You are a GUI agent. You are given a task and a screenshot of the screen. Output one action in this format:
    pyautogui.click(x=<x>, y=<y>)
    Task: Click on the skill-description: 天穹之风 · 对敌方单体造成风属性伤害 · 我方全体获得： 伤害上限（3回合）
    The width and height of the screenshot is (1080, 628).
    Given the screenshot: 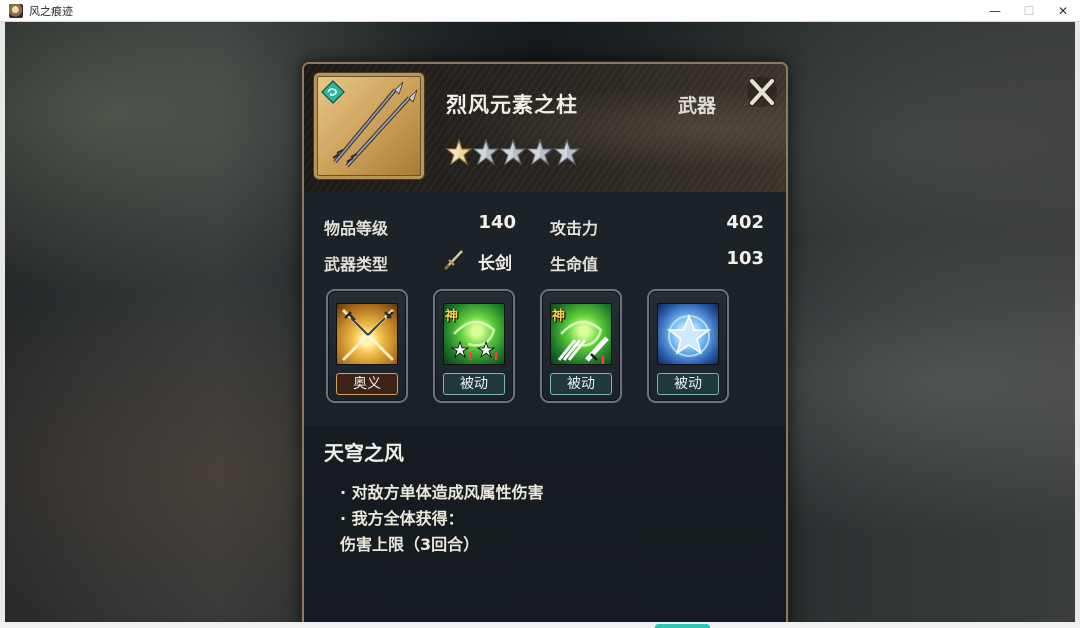 What is the action you would take?
    pyautogui.click(x=545, y=525)
    